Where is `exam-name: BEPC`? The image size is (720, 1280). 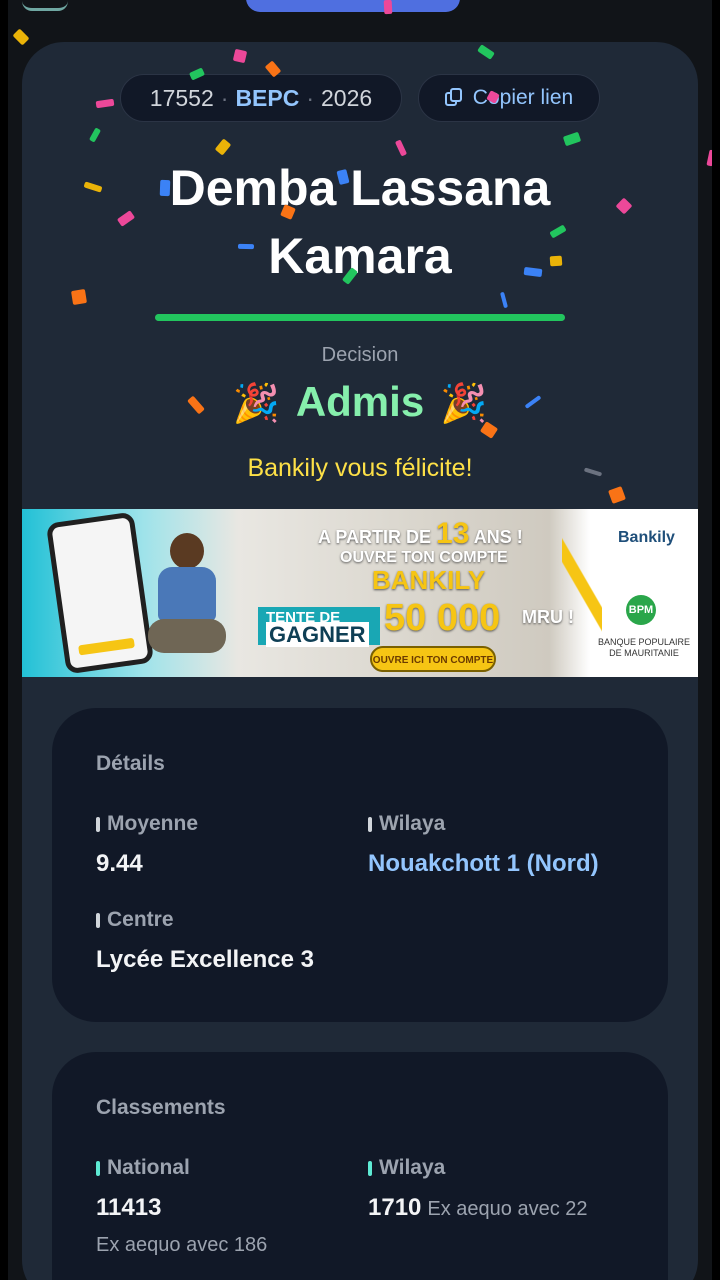 exam-name: BEPC is located at coordinates (267, 97).